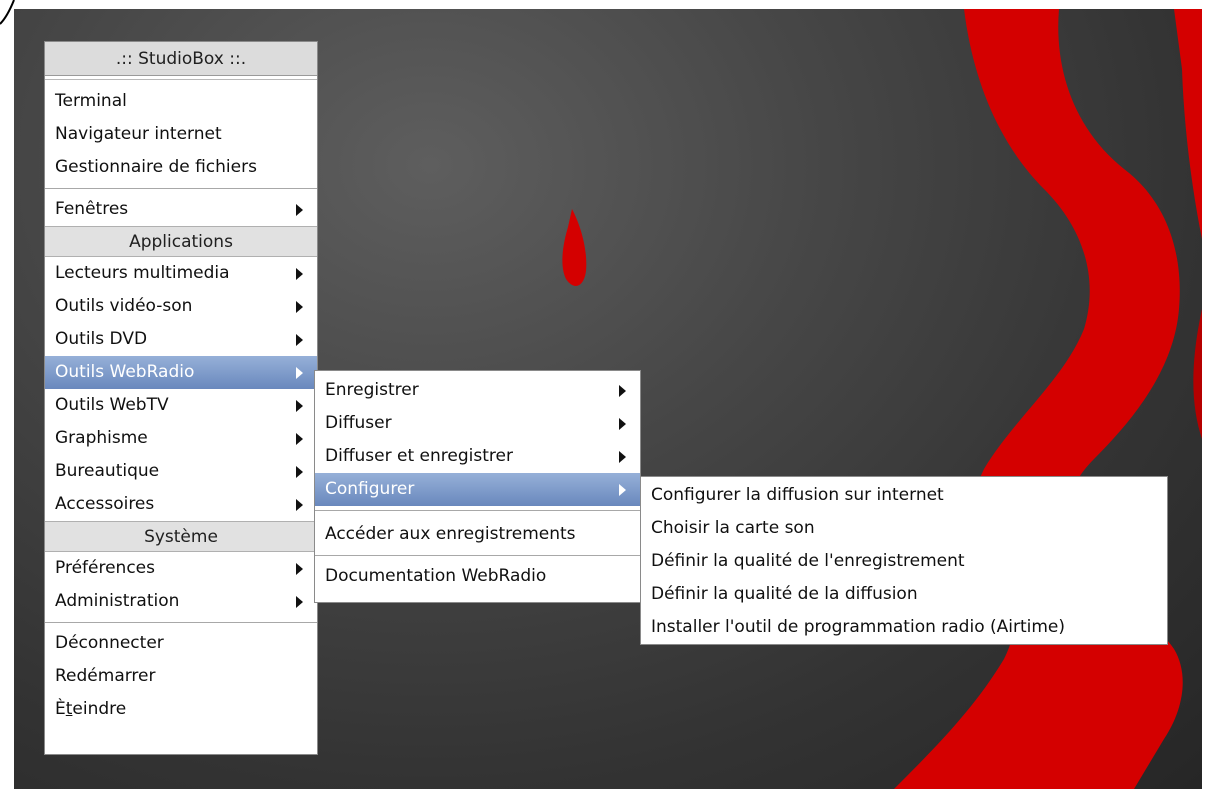 This screenshot has height=791, width=1207. Describe the element at coordinates (477, 423) in the screenshot. I see `submenu-item-diffuser: Diffuser` at that location.